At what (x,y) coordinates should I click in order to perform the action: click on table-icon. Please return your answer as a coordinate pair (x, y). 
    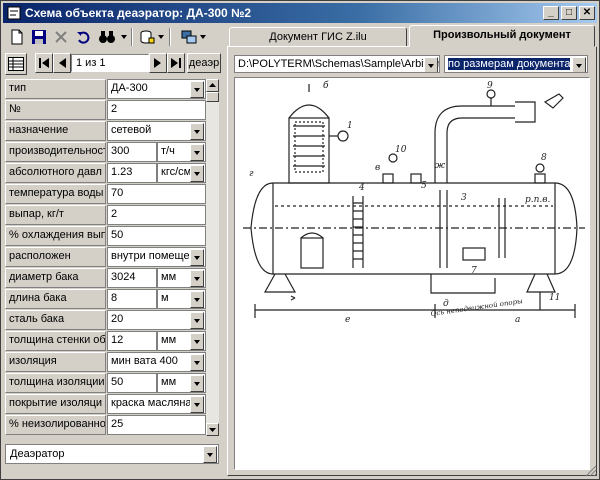
    Looking at the image, I should click on (16, 64).